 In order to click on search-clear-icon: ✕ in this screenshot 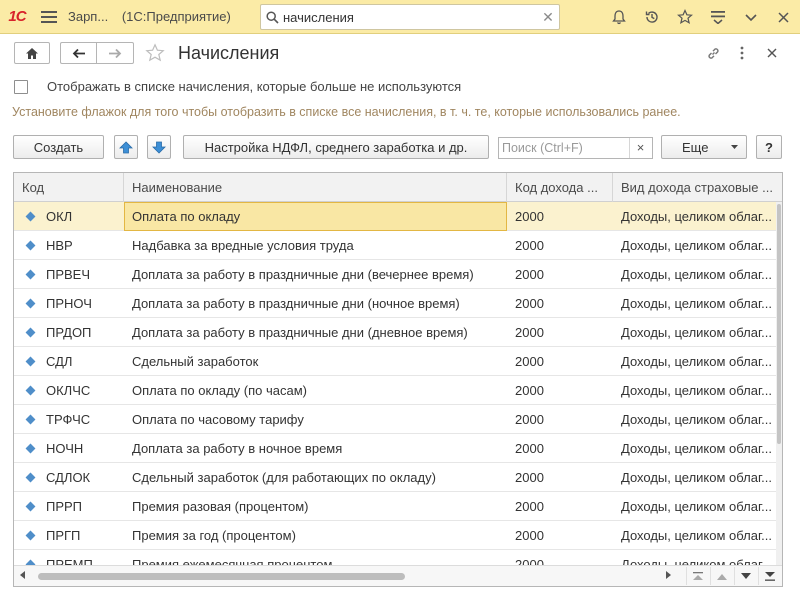, I will do `click(548, 17)`.